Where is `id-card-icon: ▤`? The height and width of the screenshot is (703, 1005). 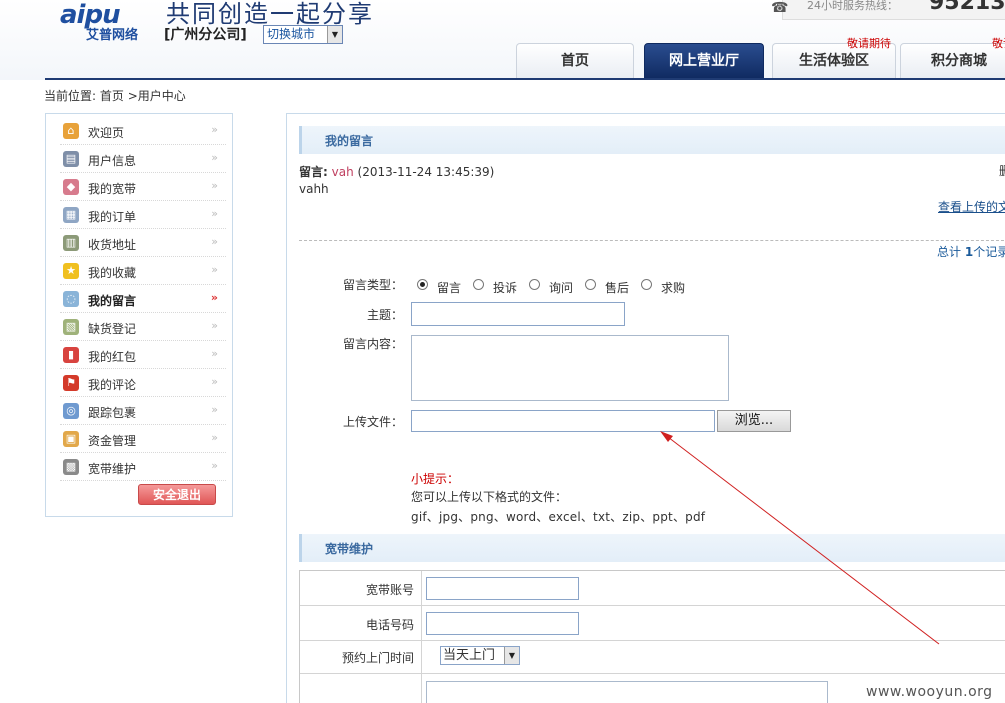 id-card-icon: ▤ is located at coordinates (71, 159).